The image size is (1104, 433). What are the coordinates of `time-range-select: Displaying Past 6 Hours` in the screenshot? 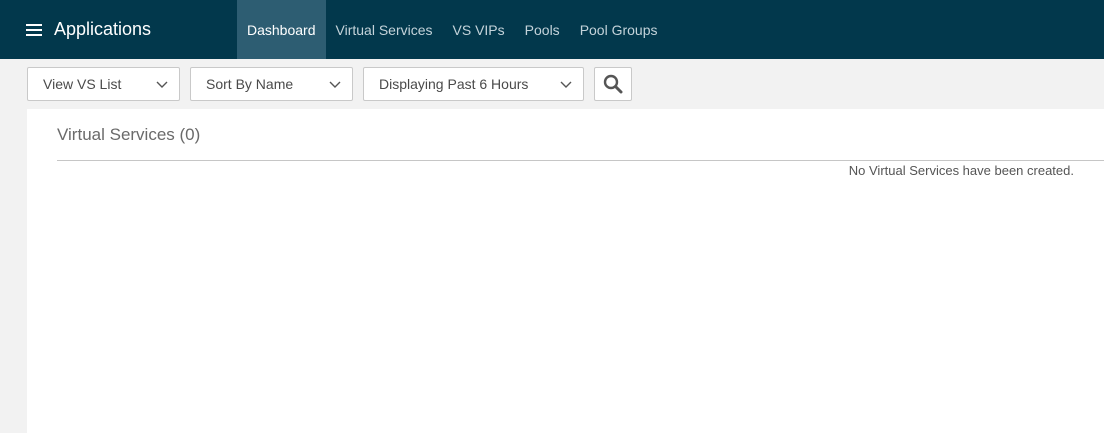 It's located at (473, 84).